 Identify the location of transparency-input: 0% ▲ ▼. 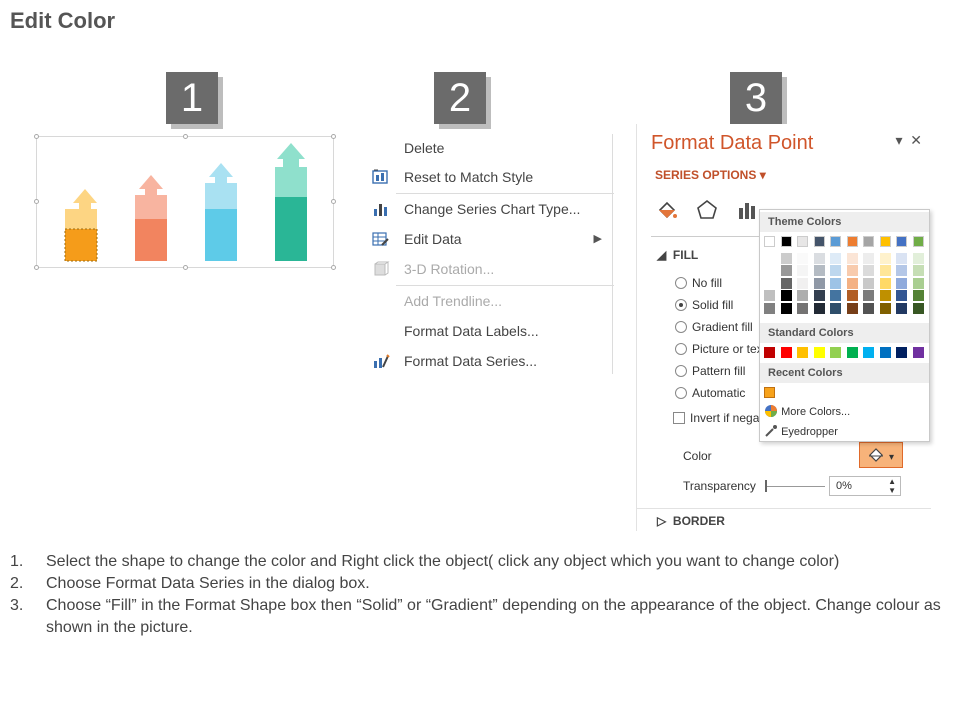
(865, 486).